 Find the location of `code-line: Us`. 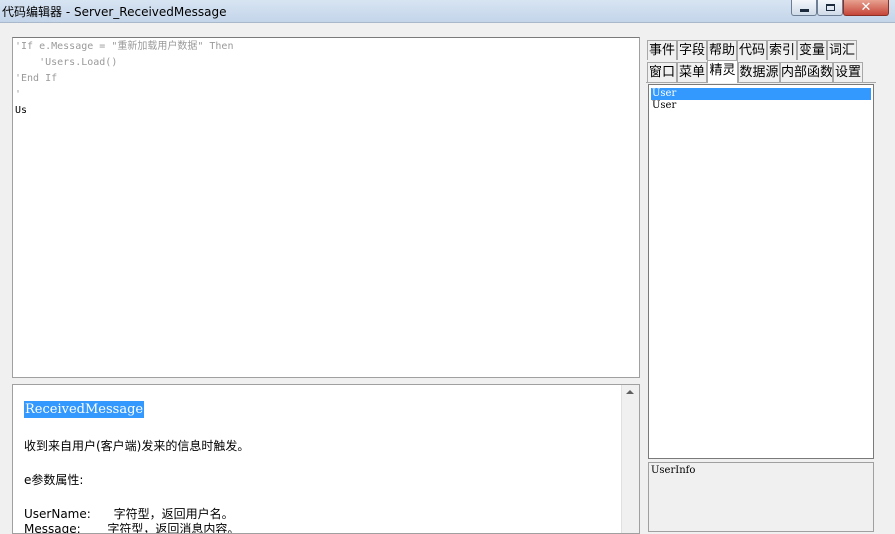

code-line: Us is located at coordinates (21, 110).